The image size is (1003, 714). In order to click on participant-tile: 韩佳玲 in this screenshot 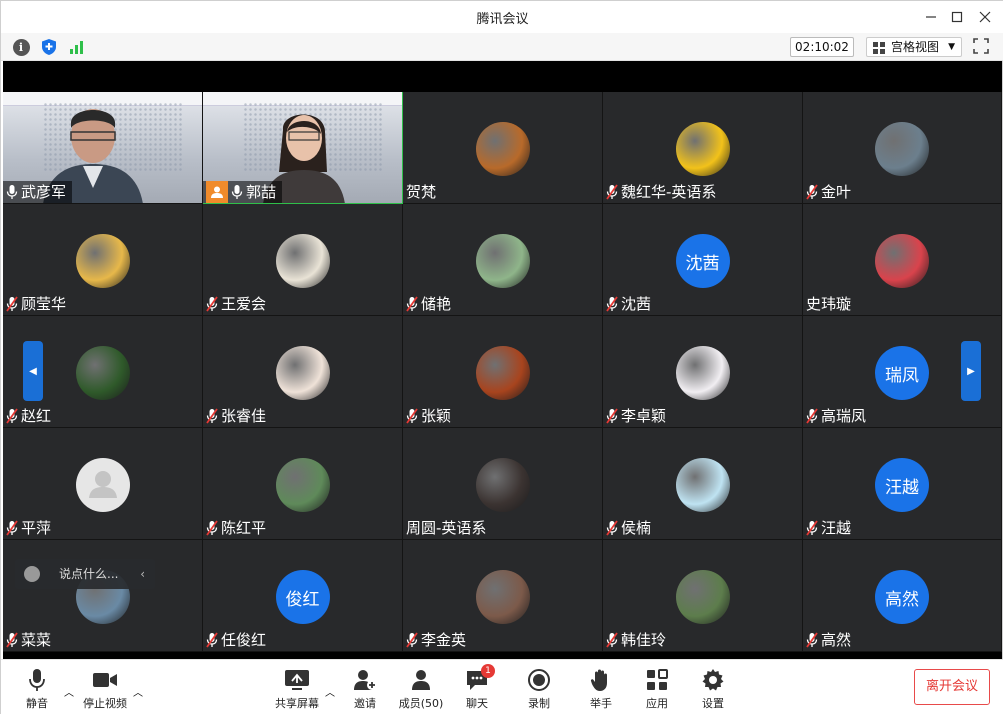, I will do `click(703, 596)`.